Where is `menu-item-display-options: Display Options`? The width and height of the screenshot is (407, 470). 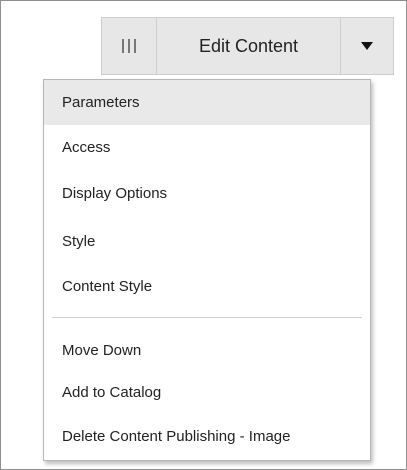 menu-item-display-options: Display Options is located at coordinates (207, 193).